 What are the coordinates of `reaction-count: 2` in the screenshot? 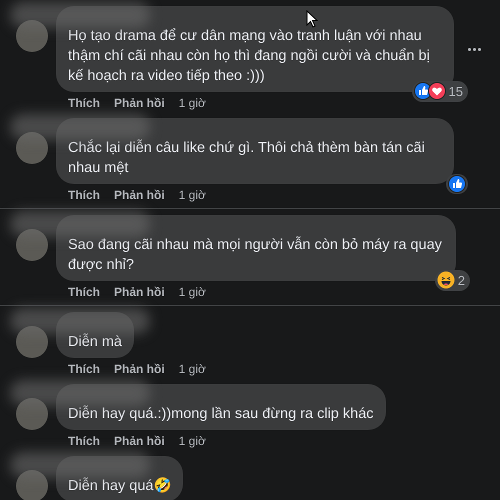 It's located at (462, 281).